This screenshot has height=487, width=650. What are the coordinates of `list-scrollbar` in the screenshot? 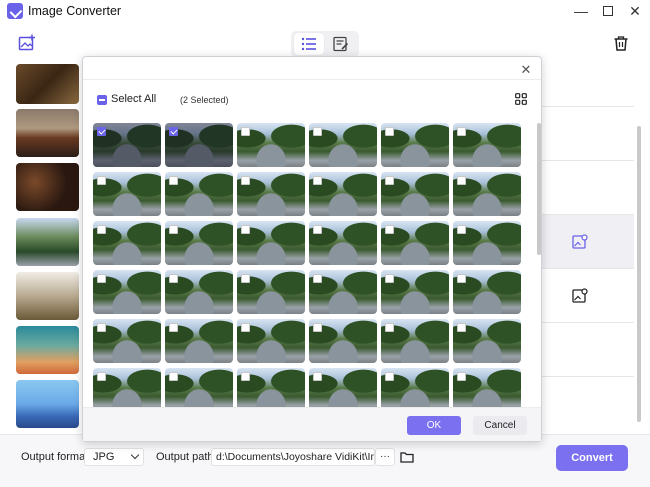 It's located at (639, 274).